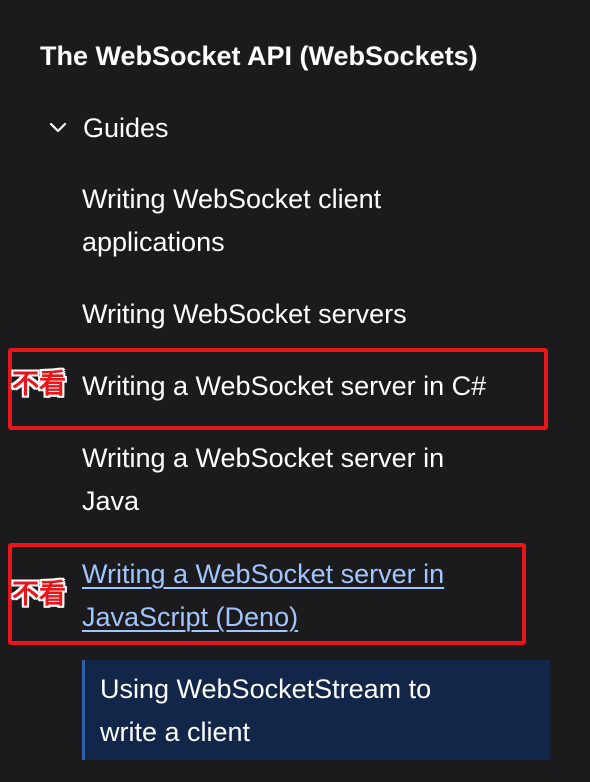 The width and height of the screenshot is (590, 782). I want to click on annotation-label-csharp: 不看, so click(39, 384).